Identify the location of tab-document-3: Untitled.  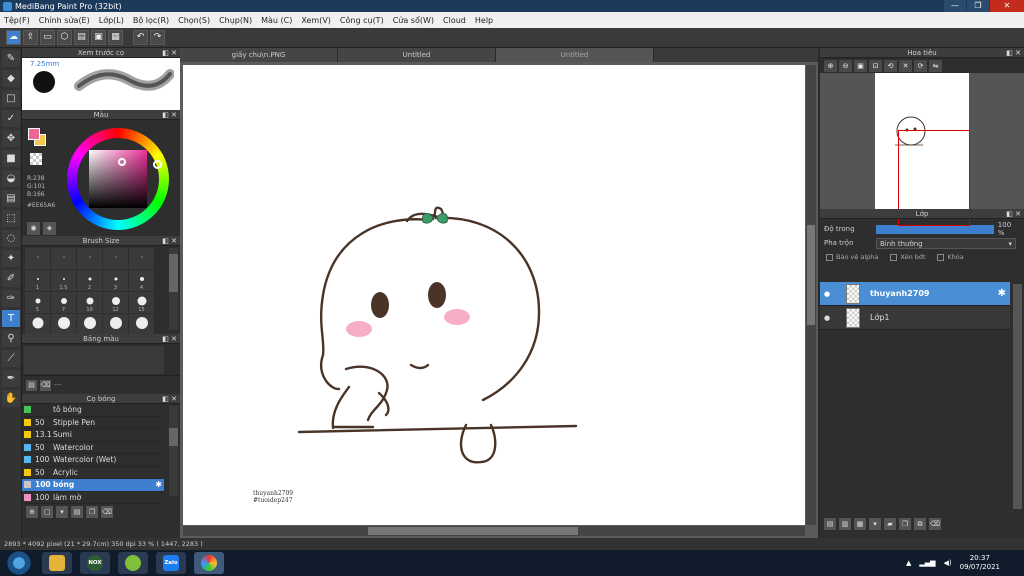
(575, 55).